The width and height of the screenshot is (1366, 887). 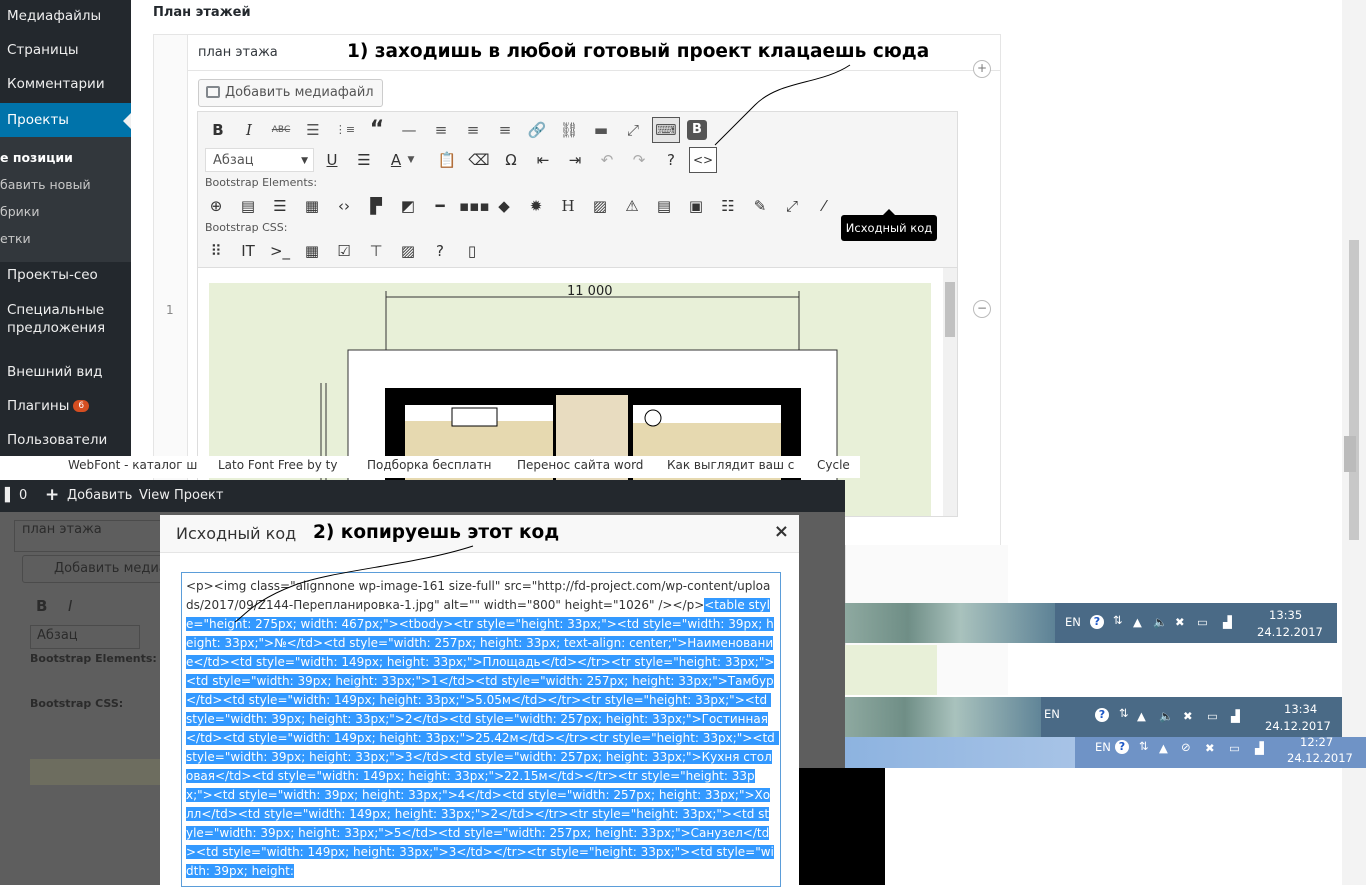 I want to click on toolbar-toggle-icon: ⌨, so click(x=666, y=130).